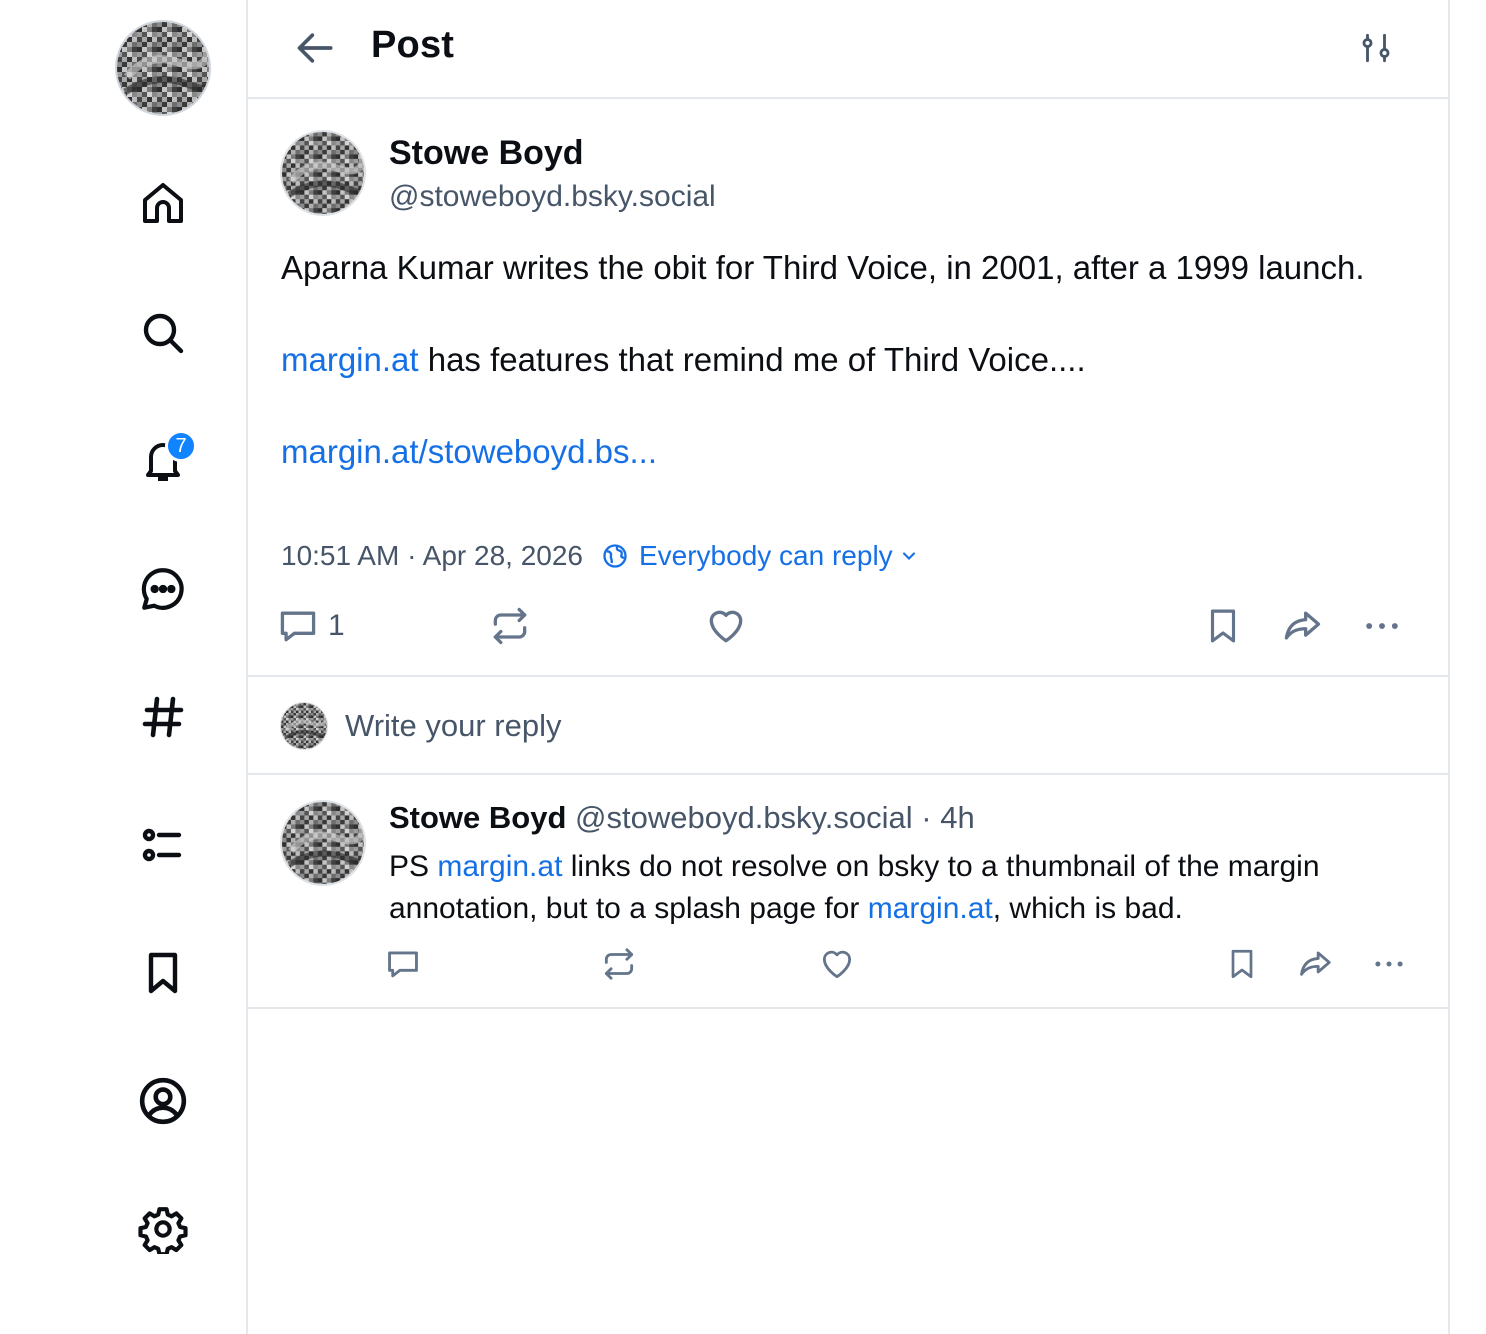 The width and height of the screenshot is (1486, 1334). I want to click on reply-settings-button: Everybody can reply, so click(760, 556).